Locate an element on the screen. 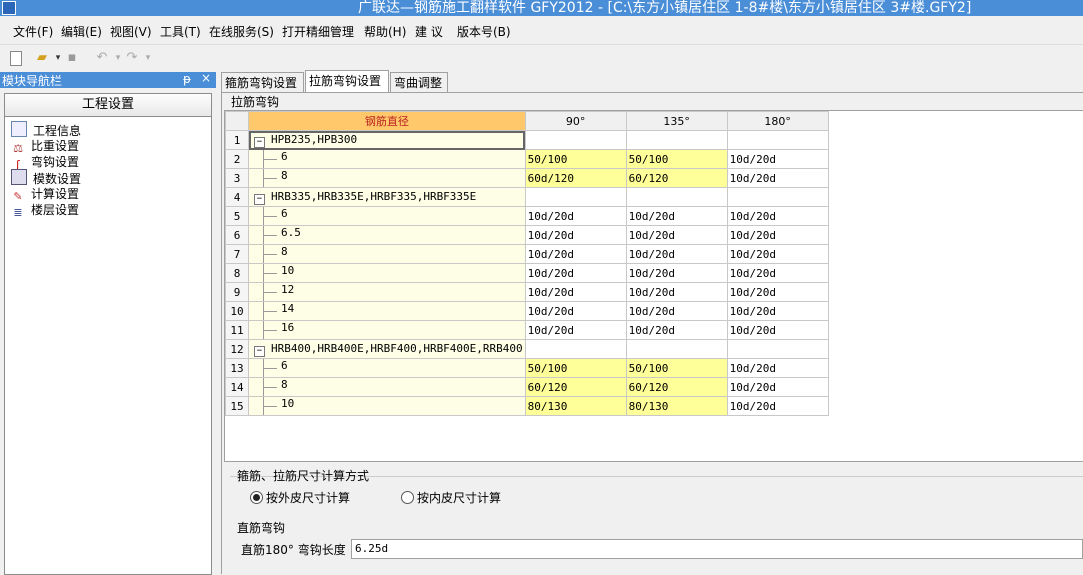  col-header-diameter: 钢筋直径 is located at coordinates (387, 121).